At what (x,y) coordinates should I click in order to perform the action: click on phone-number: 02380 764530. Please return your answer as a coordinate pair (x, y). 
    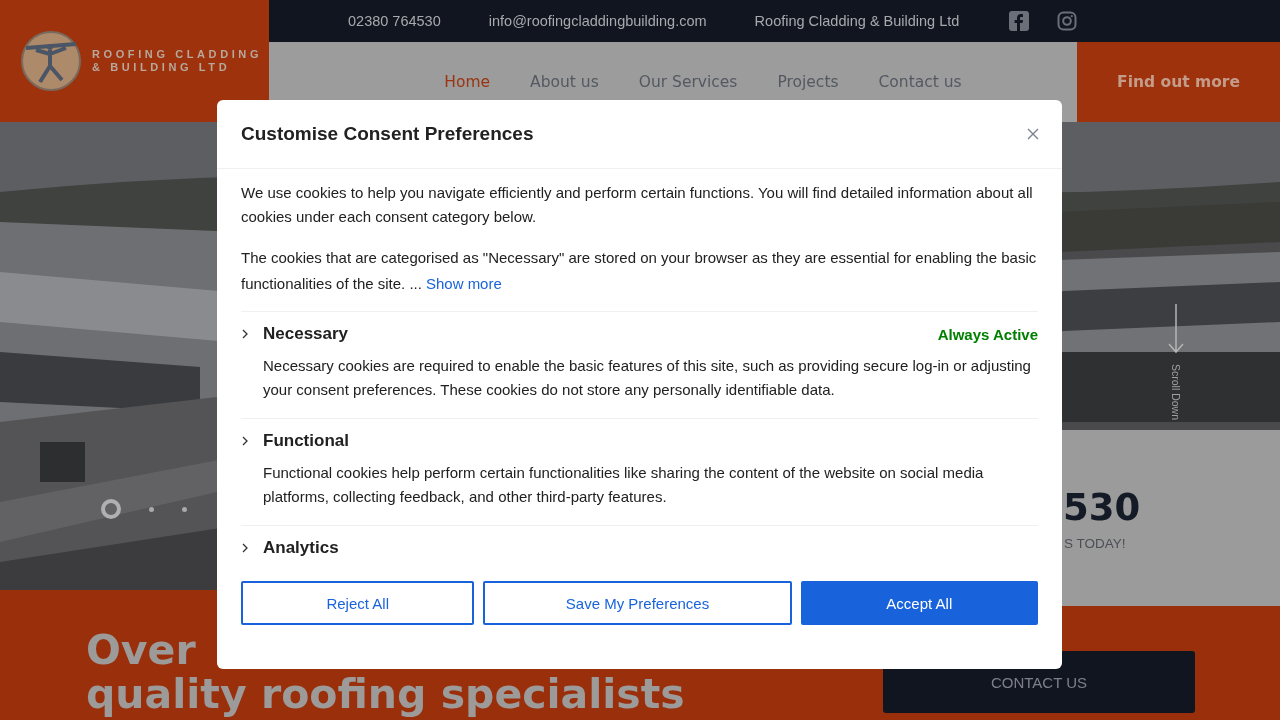
    Looking at the image, I should click on (394, 21).